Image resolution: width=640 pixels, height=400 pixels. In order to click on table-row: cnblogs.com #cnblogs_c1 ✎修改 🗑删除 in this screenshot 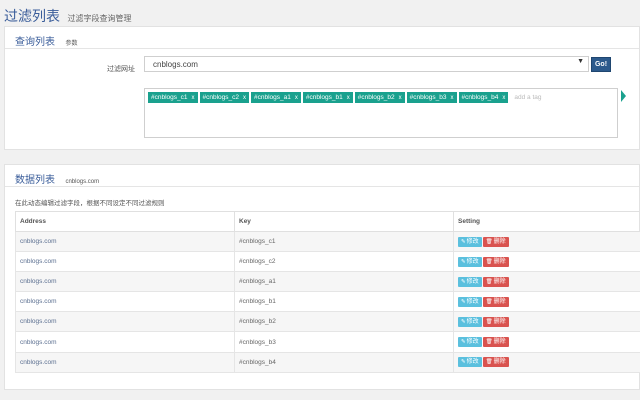, I will do `click(327, 241)`.